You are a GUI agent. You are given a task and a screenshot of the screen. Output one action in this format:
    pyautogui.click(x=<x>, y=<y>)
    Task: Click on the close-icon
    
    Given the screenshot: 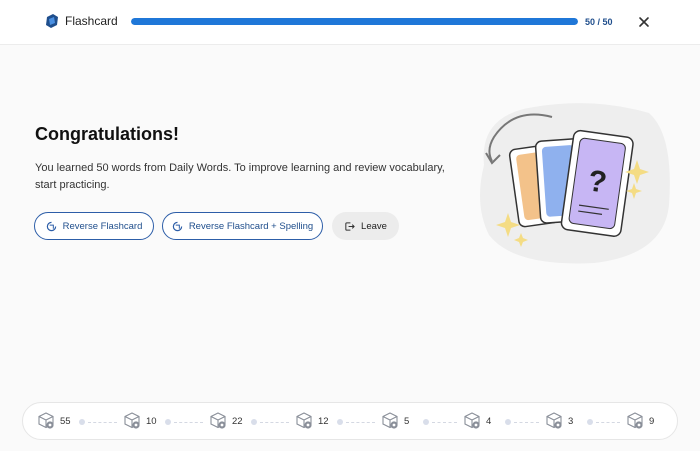 What is the action you would take?
    pyautogui.click(x=644, y=22)
    